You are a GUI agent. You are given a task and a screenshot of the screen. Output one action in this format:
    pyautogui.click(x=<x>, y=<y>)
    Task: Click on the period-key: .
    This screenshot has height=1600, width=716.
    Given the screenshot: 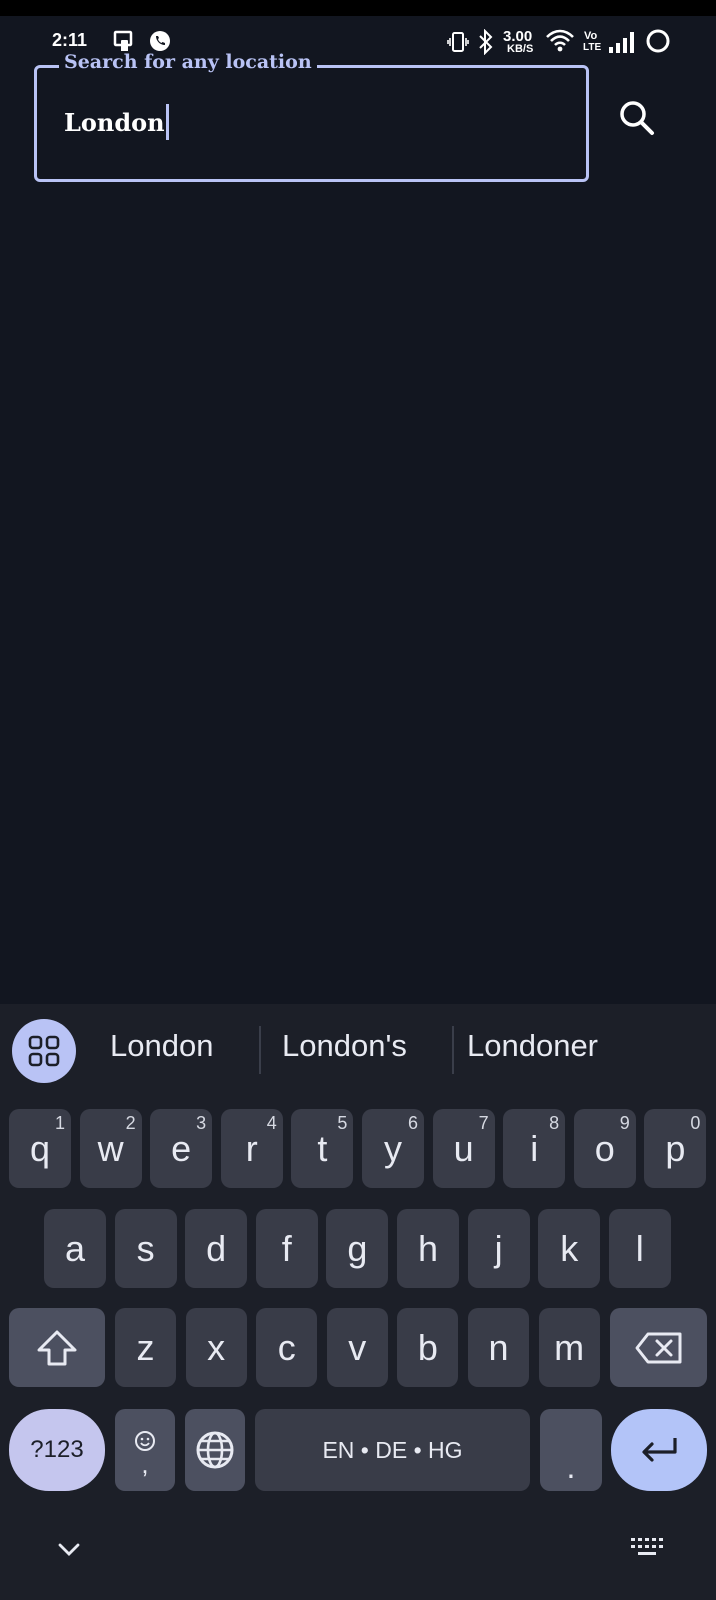 What is the action you would take?
    pyautogui.click(x=571, y=1450)
    